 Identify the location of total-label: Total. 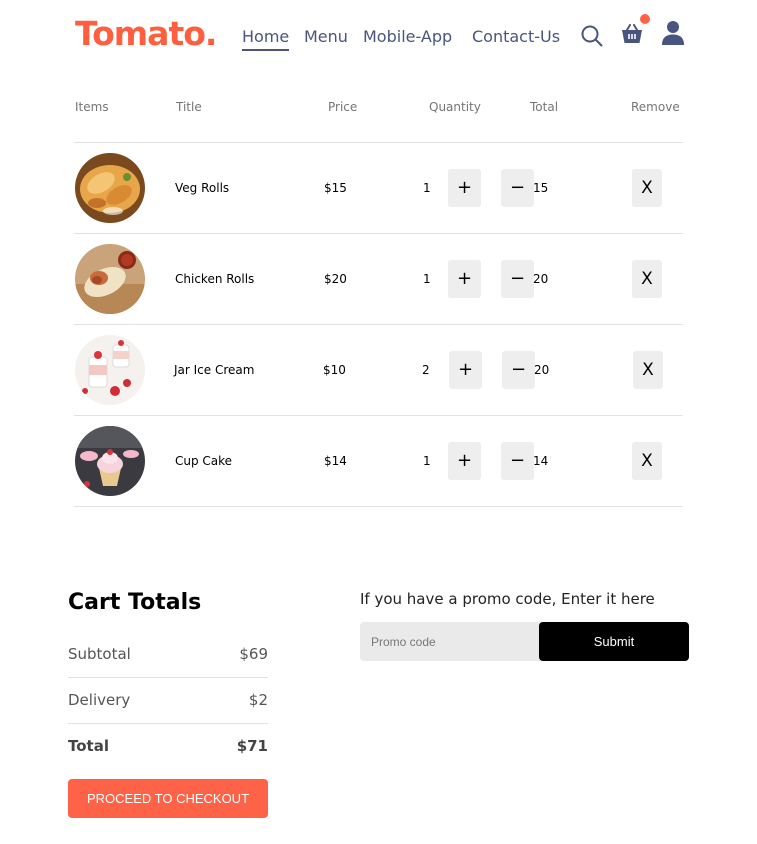
(88, 746).